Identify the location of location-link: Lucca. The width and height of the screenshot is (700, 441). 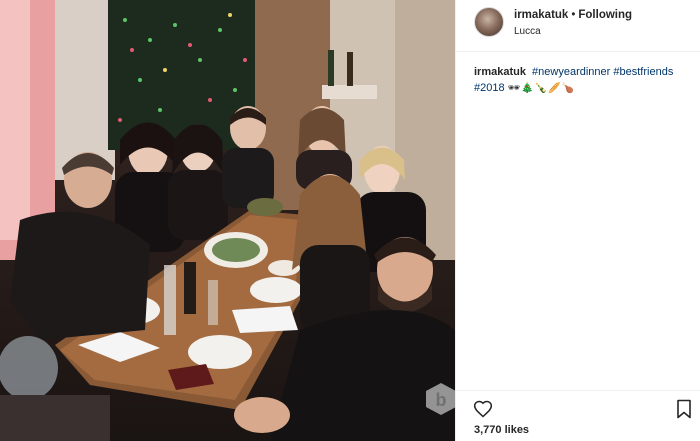
(527, 31).